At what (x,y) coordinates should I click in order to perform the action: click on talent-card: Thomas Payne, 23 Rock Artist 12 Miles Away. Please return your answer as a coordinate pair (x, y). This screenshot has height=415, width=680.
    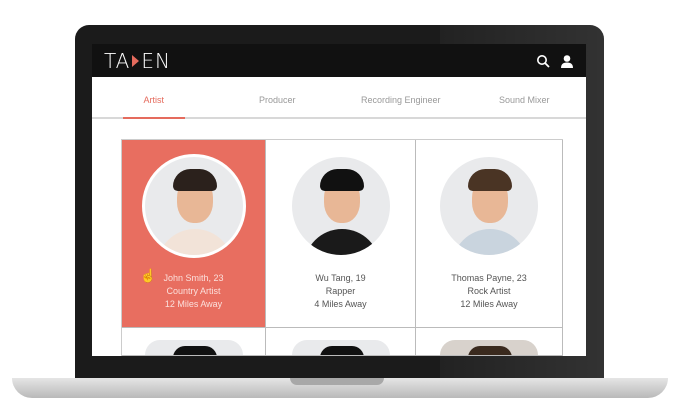
    Looking at the image, I should click on (489, 234).